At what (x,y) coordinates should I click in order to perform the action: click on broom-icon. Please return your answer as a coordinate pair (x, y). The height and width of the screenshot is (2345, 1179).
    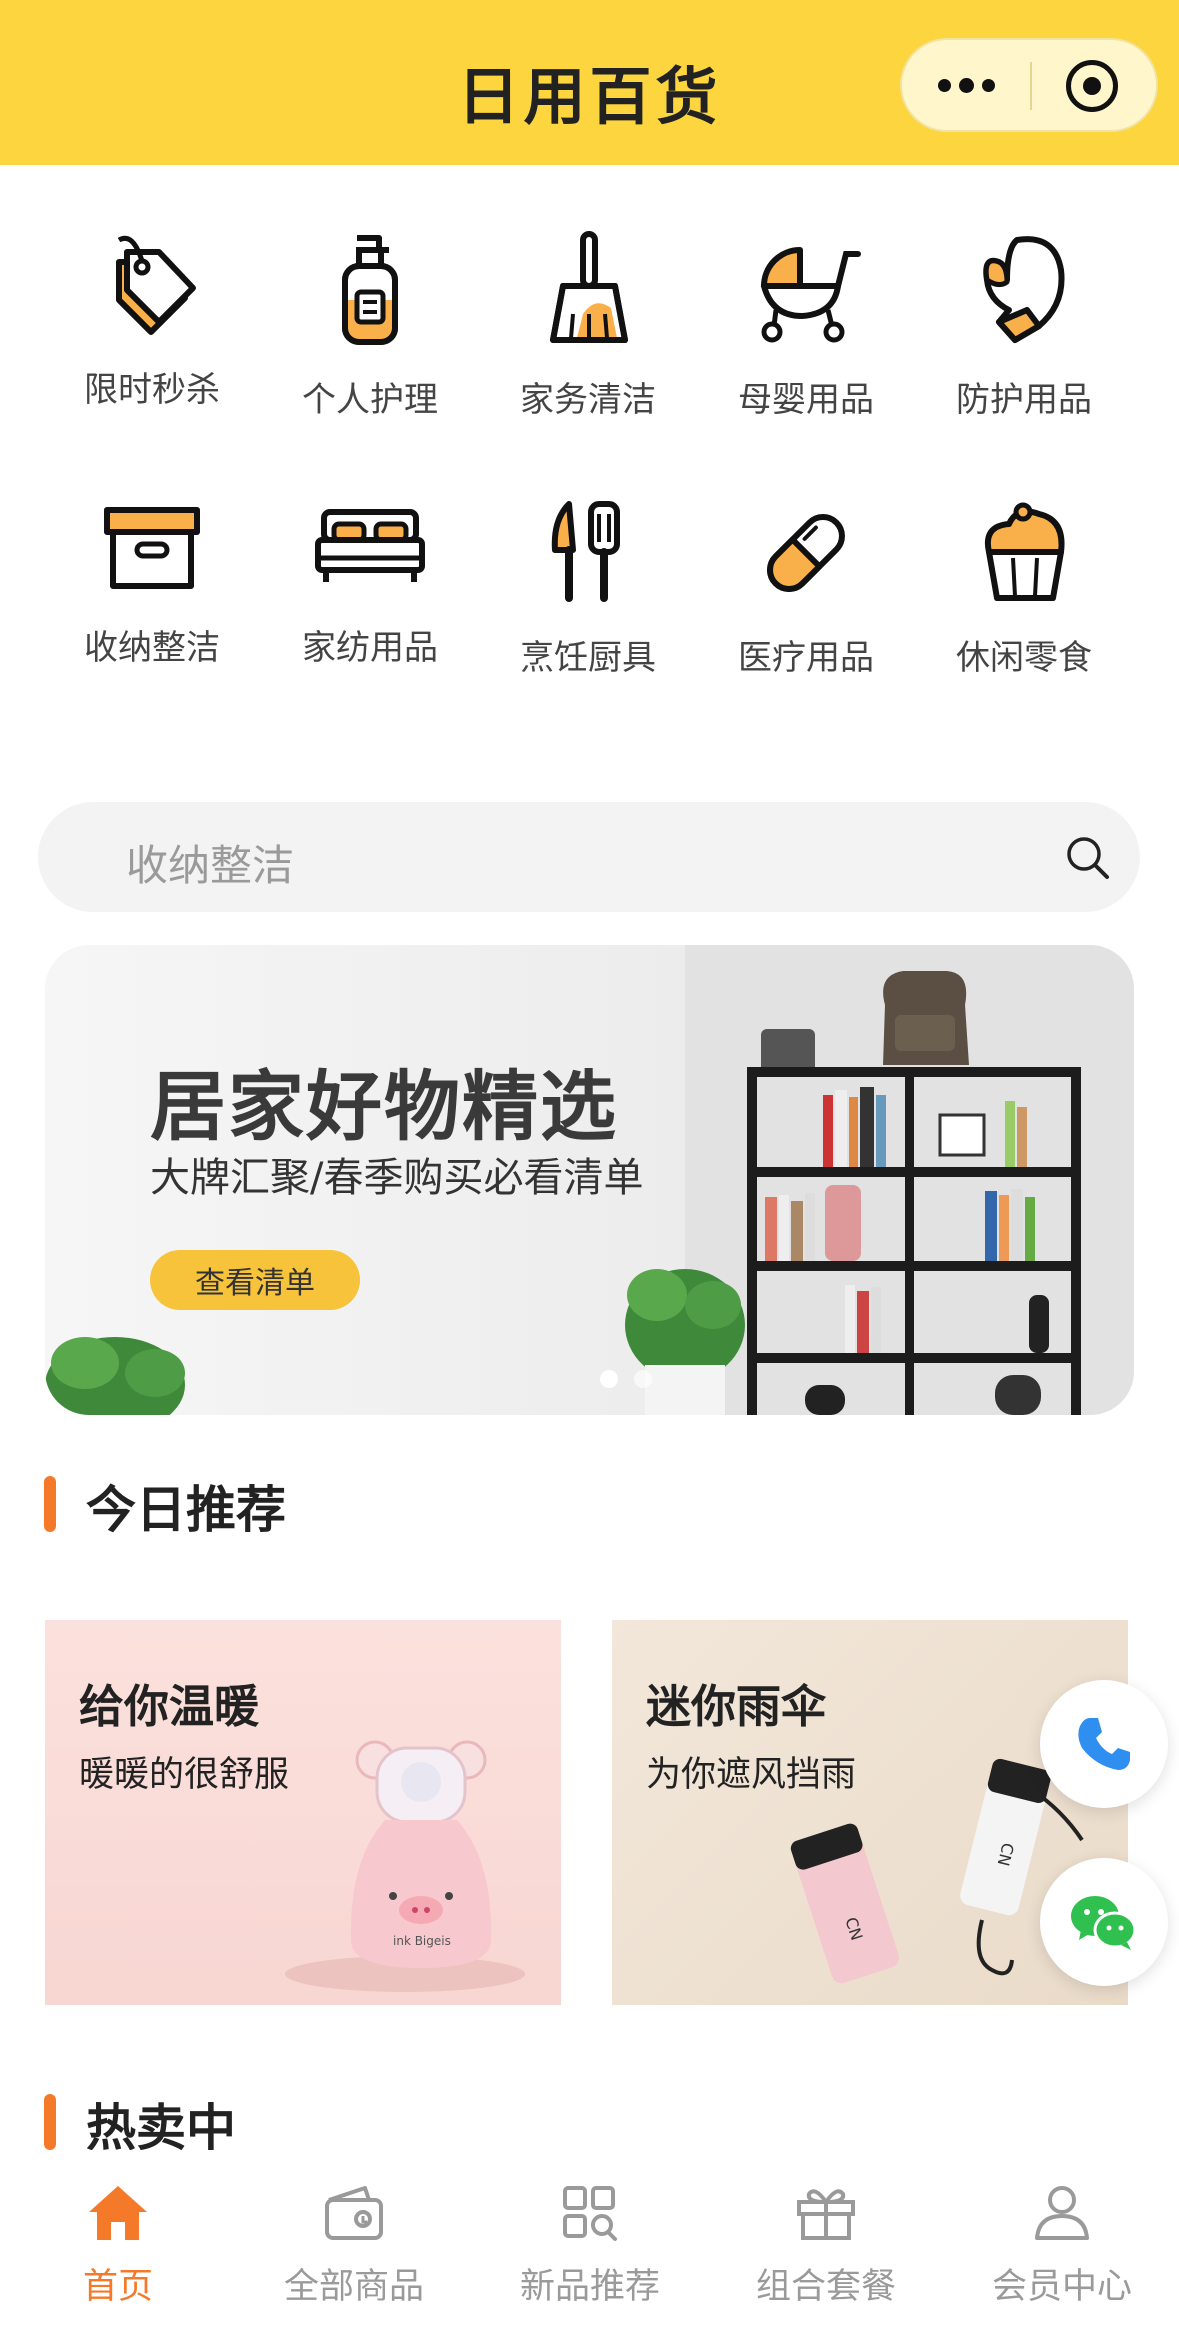
    Looking at the image, I should click on (589, 287).